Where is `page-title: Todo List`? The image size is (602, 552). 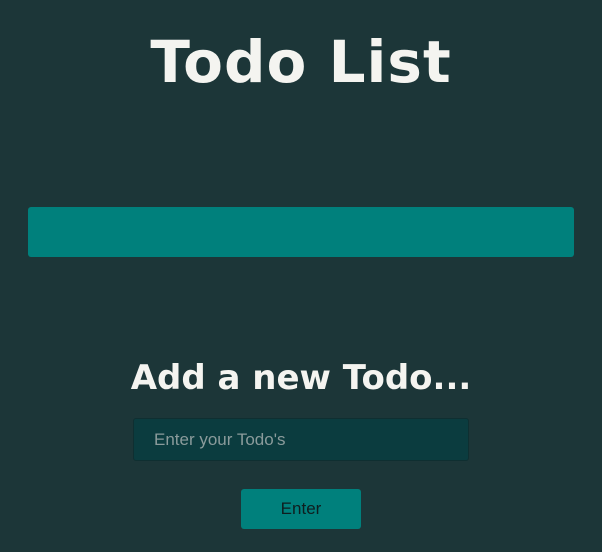
page-title: Todo List is located at coordinates (301, 62).